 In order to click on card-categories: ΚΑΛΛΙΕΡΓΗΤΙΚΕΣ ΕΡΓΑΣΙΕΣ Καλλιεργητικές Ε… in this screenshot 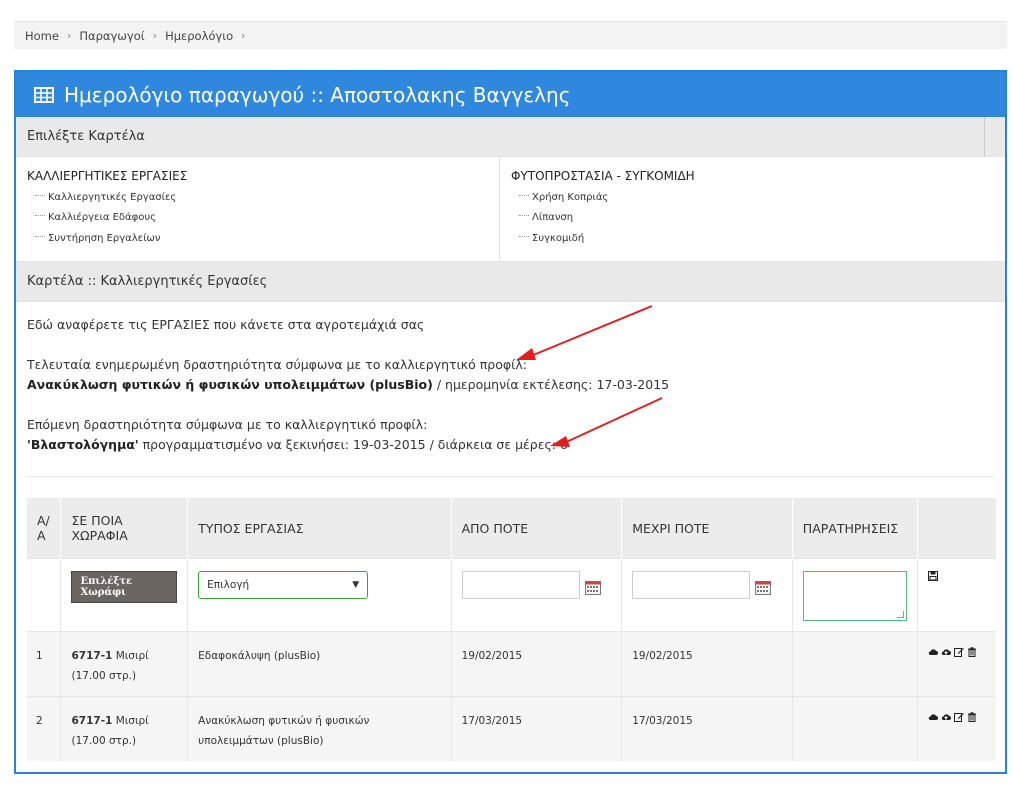, I will do `click(510, 209)`.